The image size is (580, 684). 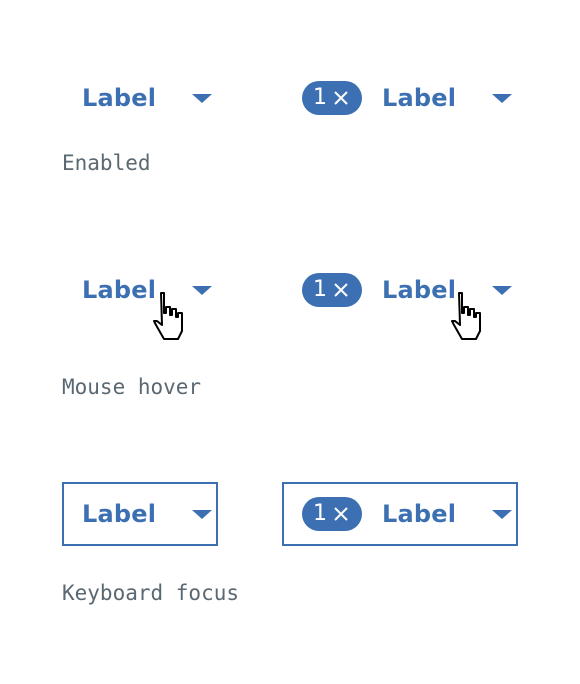 I want to click on multiselect-dropdown-enabled: 1 Label, so click(x=400, y=98).